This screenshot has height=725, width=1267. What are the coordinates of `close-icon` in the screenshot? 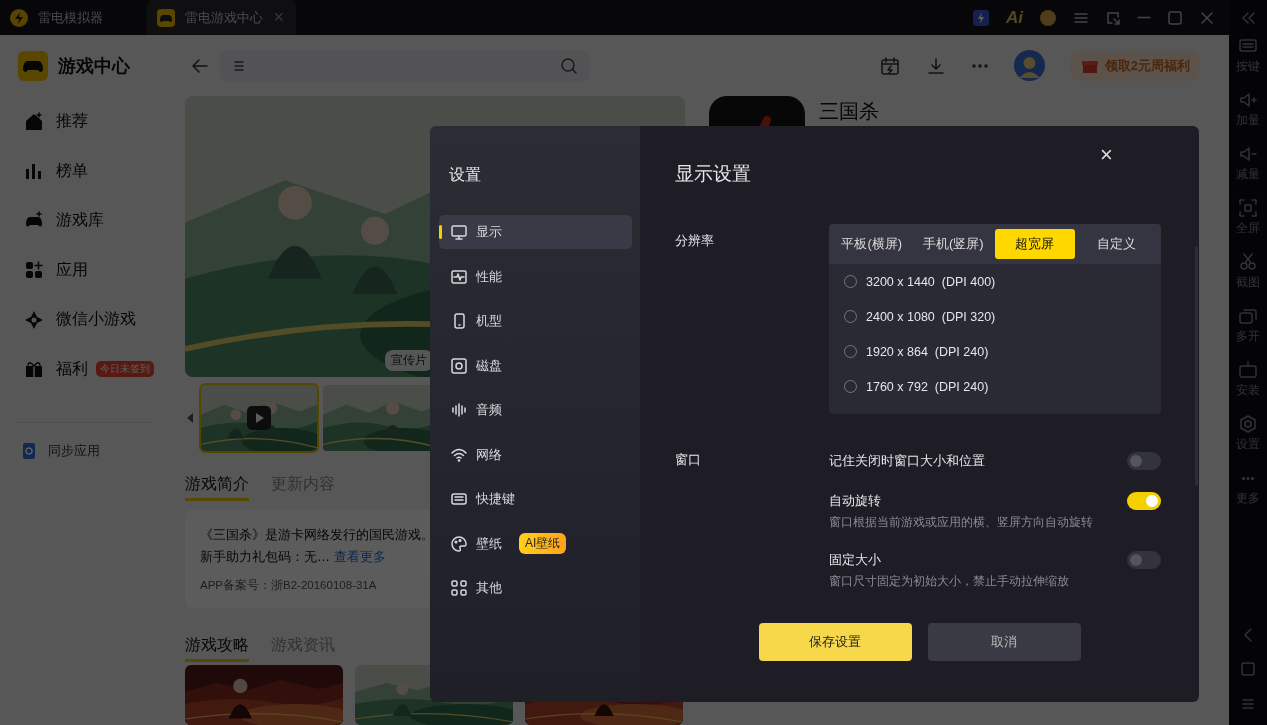 It's located at (1207, 17).